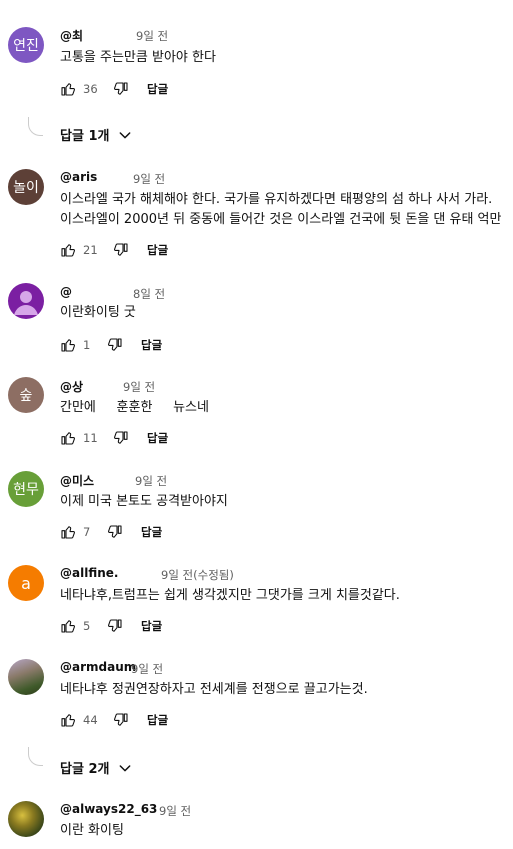  I want to click on default-avatar-icon, so click(26, 303).